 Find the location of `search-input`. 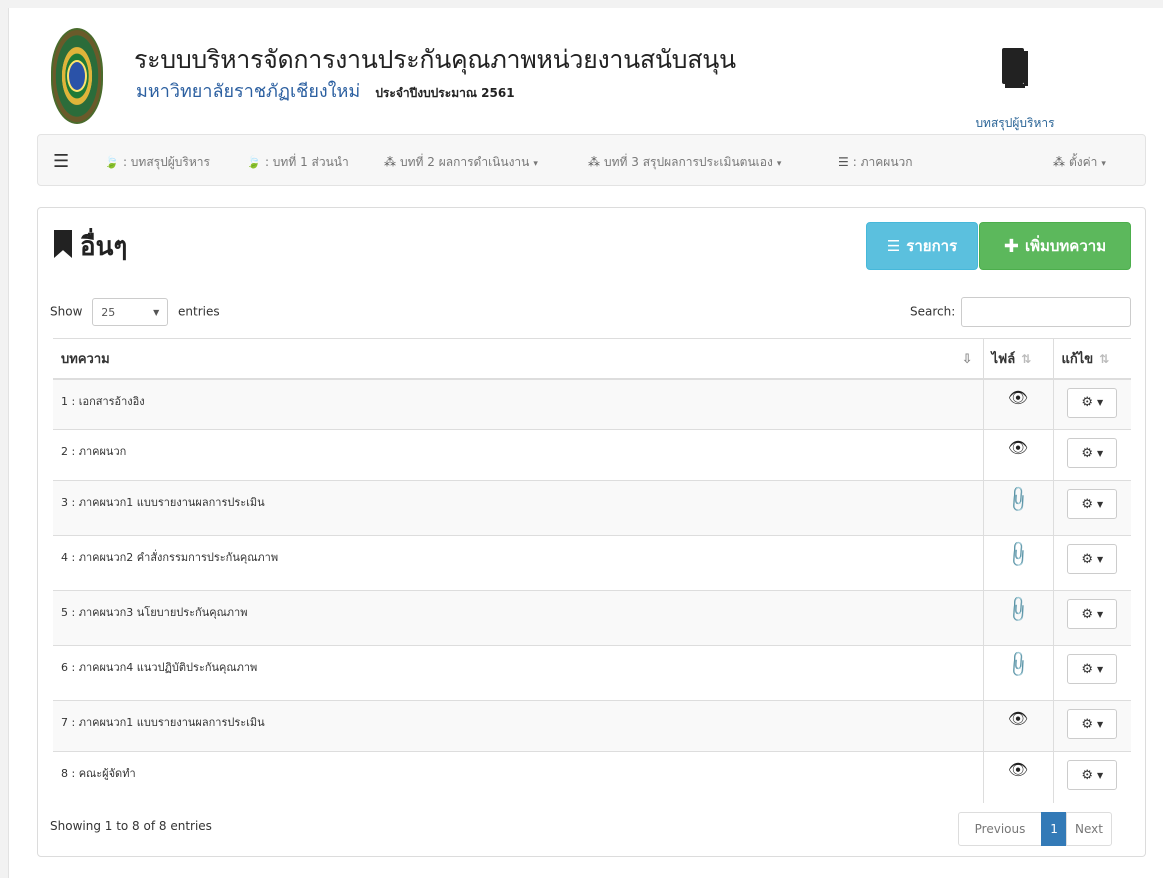

search-input is located at coordinates (1046, 312).